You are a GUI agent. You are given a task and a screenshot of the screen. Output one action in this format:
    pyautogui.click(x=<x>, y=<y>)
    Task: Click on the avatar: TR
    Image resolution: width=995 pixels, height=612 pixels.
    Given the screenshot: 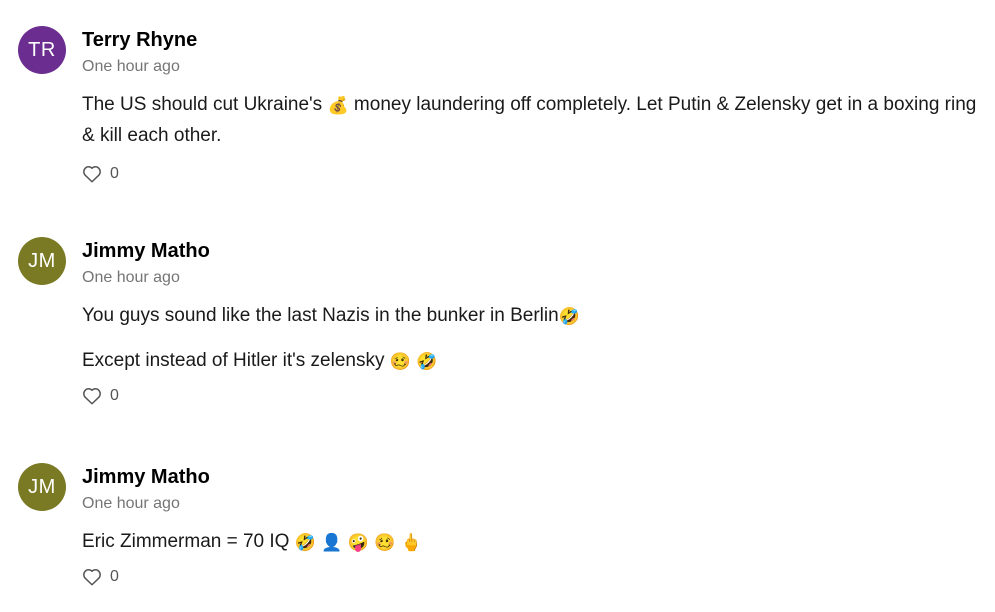 What is the action you would take?
    pyautogui.click(x=42, y=50)
    